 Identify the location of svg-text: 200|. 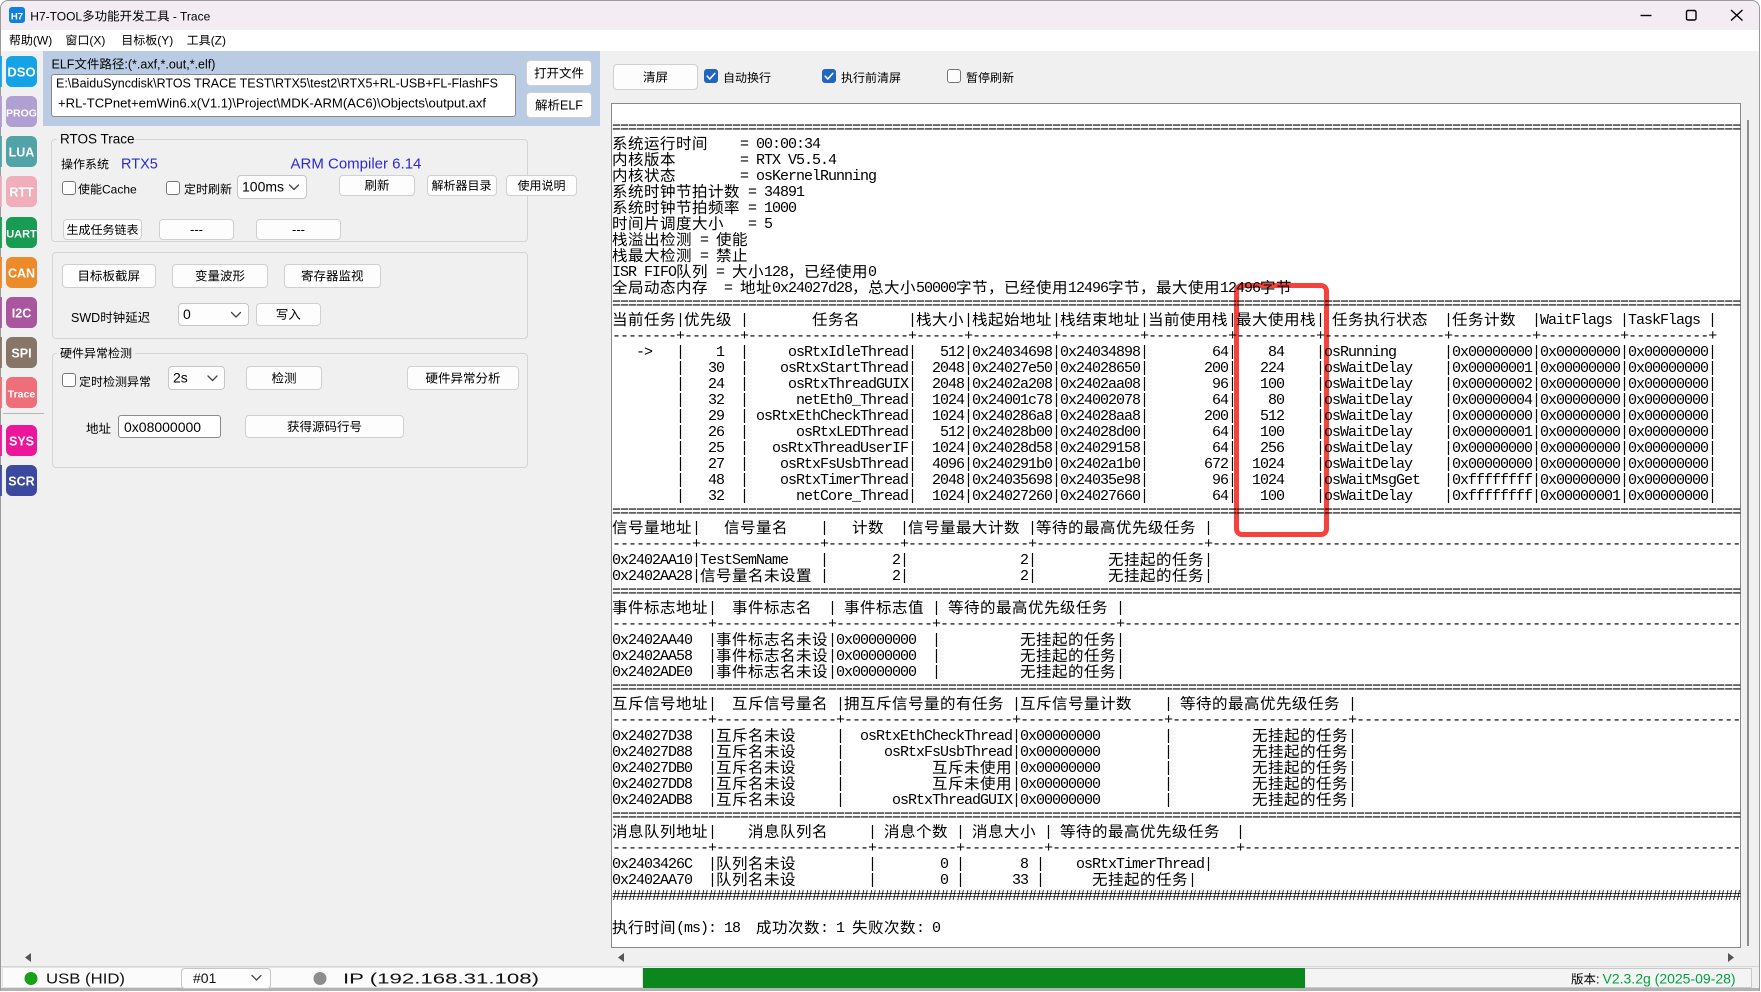
(1220, 368).